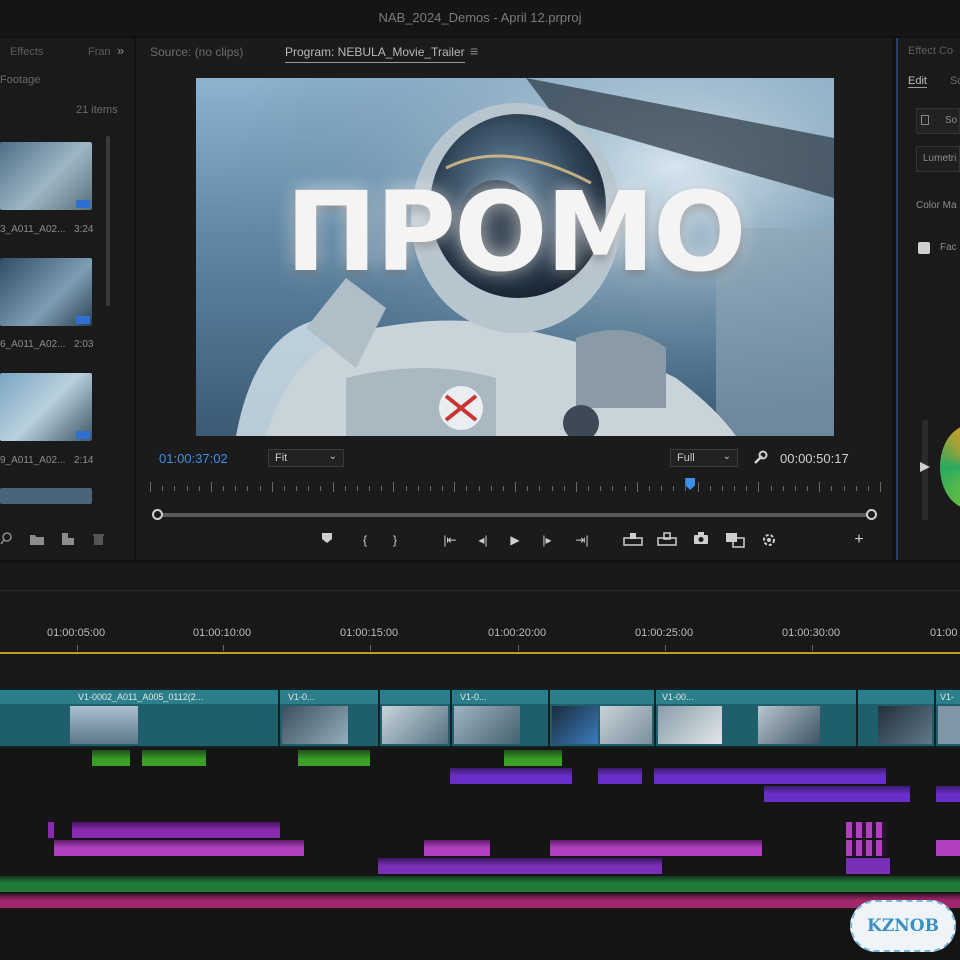  What do you see at coordinates (480, 884) in the screenshot?
I see `music-track` at bounding box center [480, 884].